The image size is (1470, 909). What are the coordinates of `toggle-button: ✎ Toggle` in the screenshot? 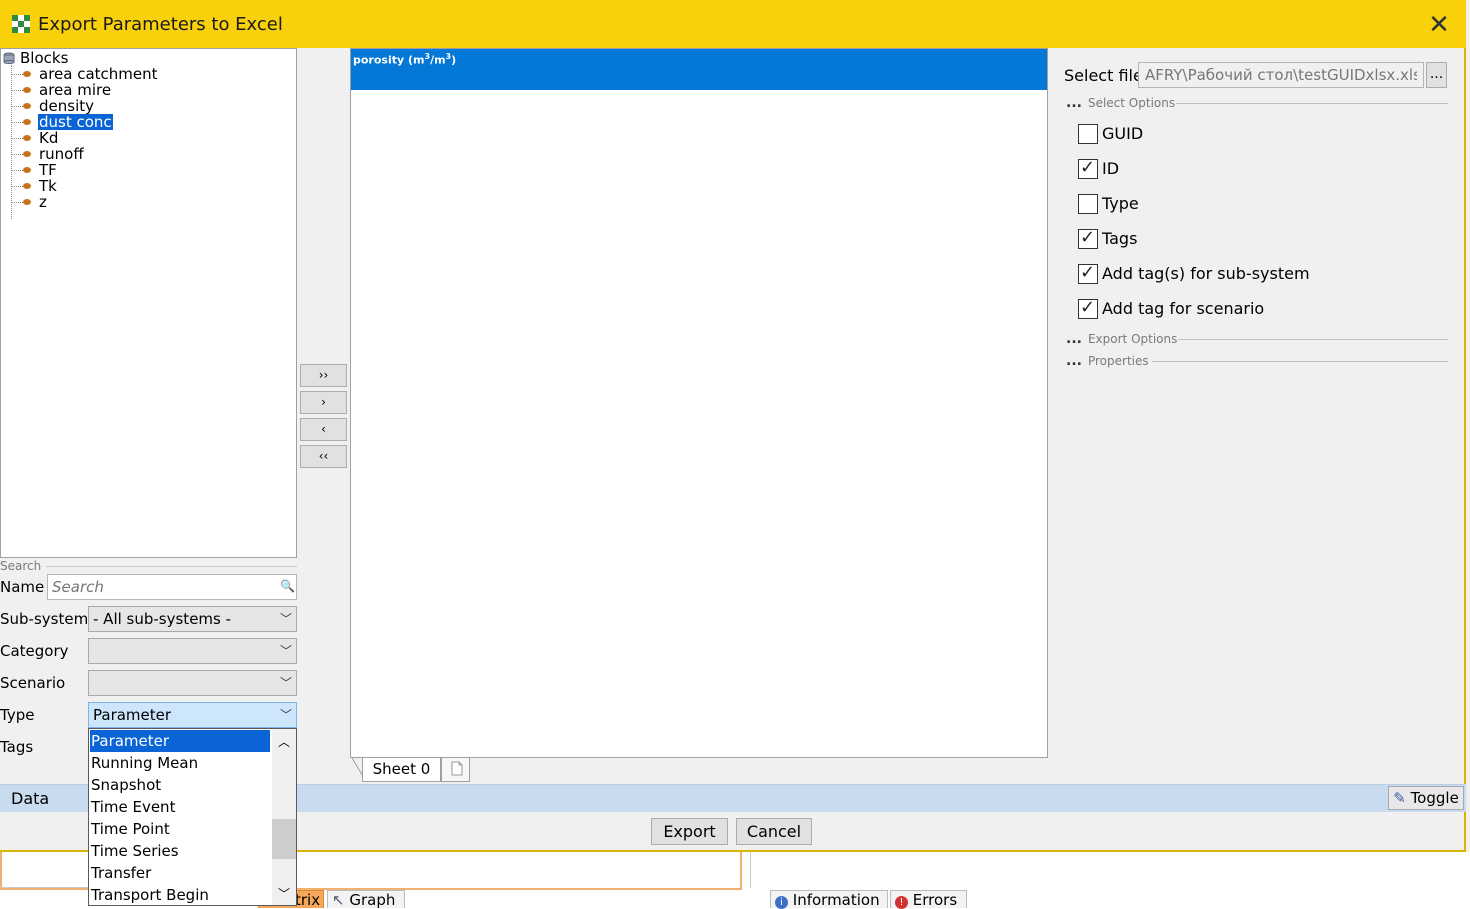 It's located at (1426, 798).